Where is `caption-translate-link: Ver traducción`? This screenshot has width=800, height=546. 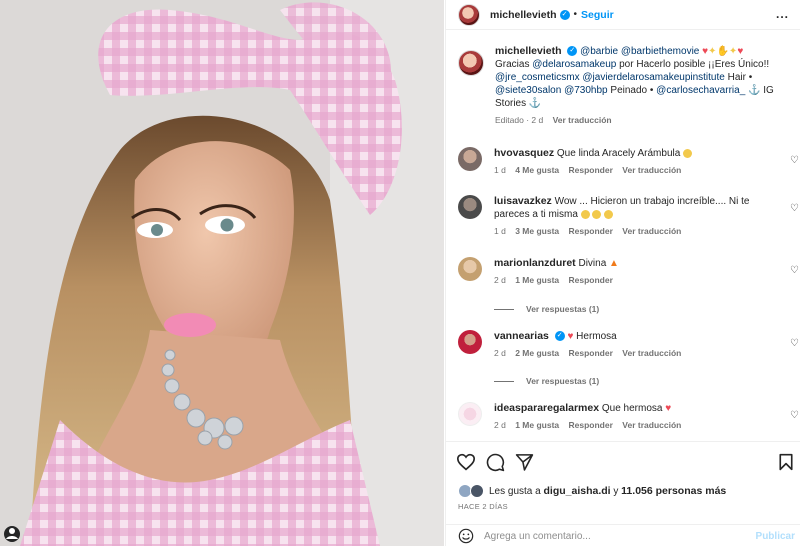
caption-translate-link: Ver traducción is located at coordinates (582, 120).